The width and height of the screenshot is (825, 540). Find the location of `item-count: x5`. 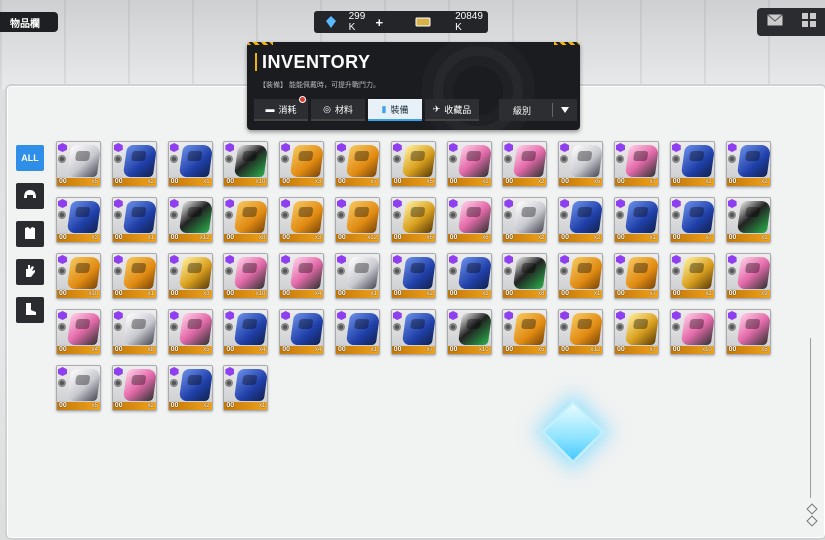

item-count: x5 is located at coordinates (429, 182).